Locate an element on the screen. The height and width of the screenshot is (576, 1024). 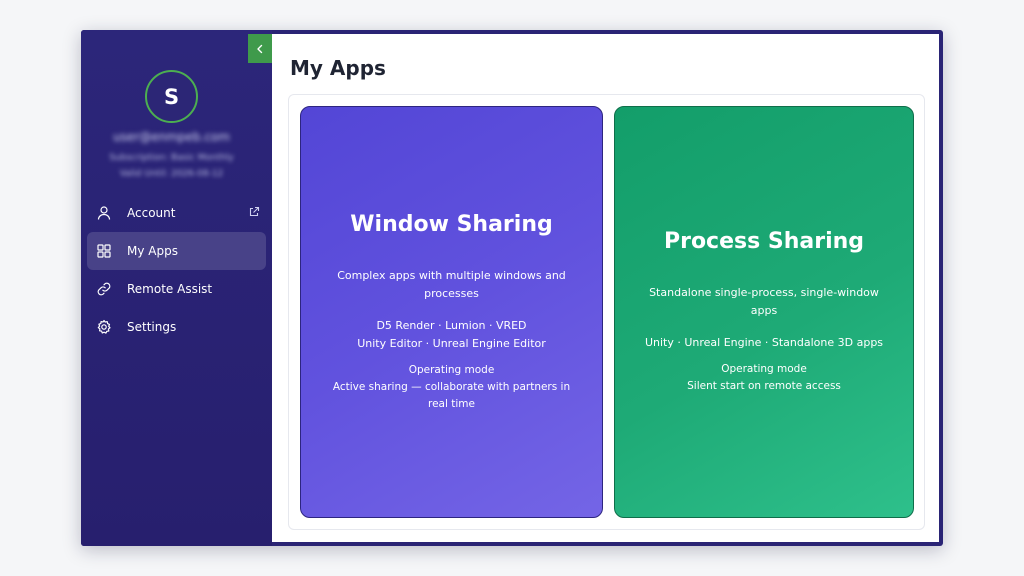
sidebar-item-label: Remote Assist is located at coordinates (170, 289).